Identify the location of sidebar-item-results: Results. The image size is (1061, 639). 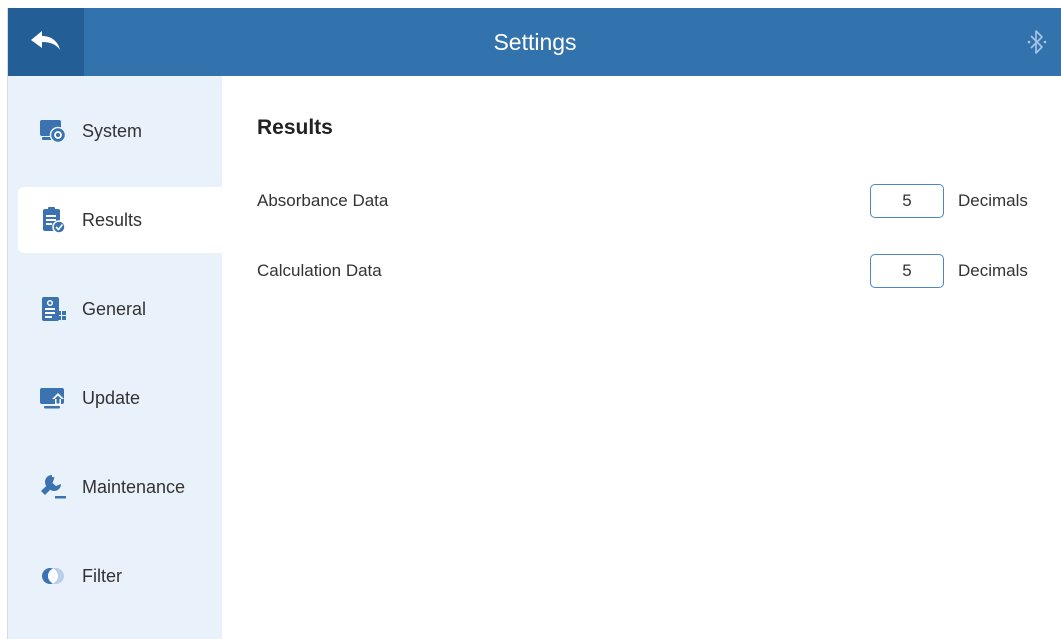
(120, 220).